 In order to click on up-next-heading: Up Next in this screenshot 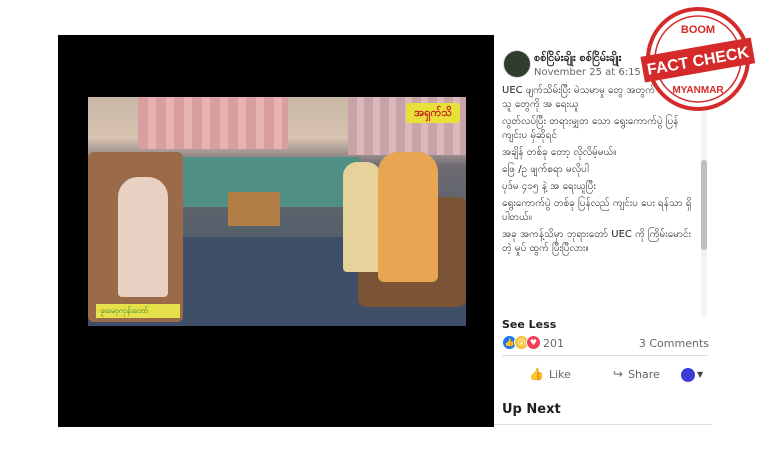, I will do `click(531, 409)`.